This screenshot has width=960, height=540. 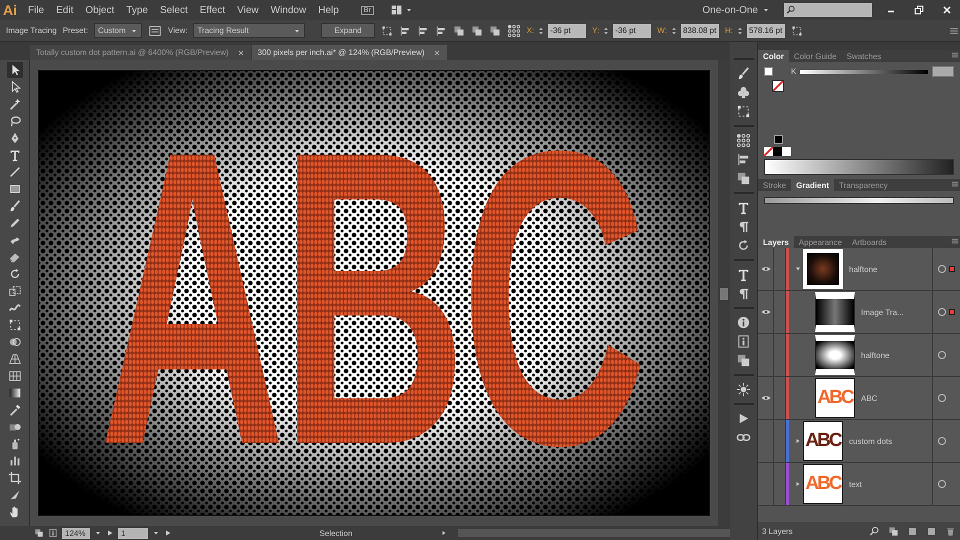 I want to click on menu-item: Window, so click(x=288, y=10).